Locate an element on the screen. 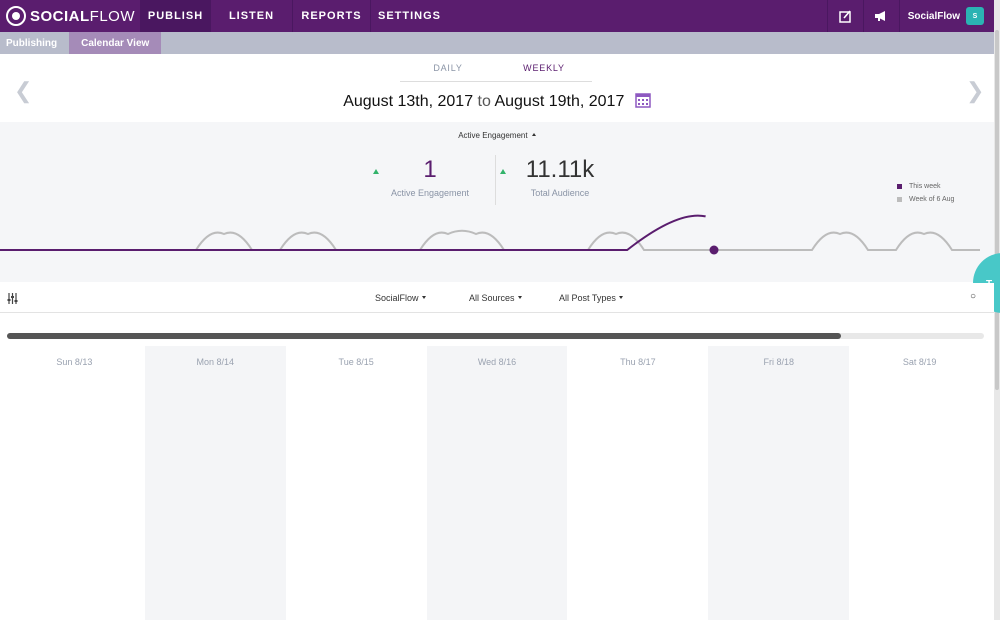 The image size is (1000, 620). day-header: Fri 8/18 is located at coordinates (778, 362).